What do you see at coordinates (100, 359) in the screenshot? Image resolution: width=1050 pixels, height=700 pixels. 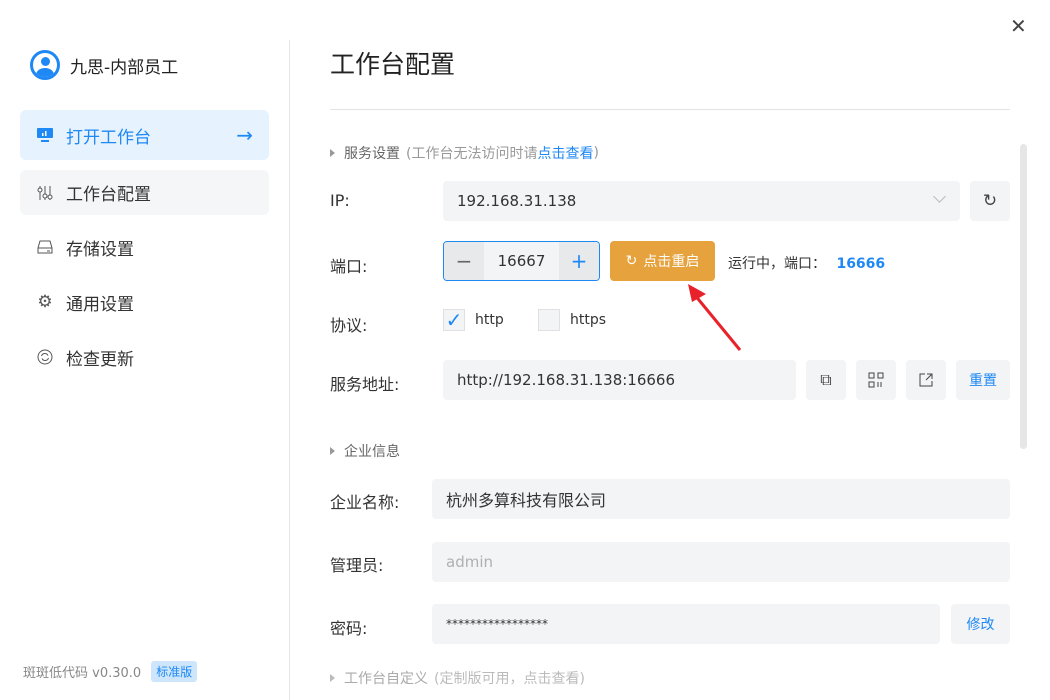 I see `sidebar-item-label: 检查更新` at bounding box center [100, 359].